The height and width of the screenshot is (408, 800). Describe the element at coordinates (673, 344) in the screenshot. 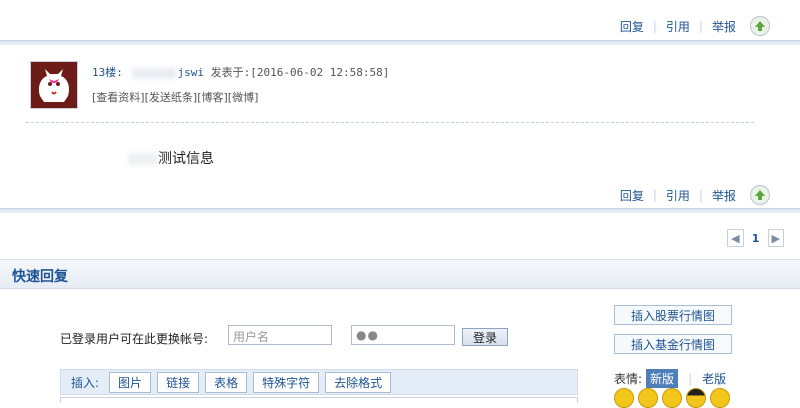

I see `insert-fund-chart-button: 插入基金行情图` at that location.